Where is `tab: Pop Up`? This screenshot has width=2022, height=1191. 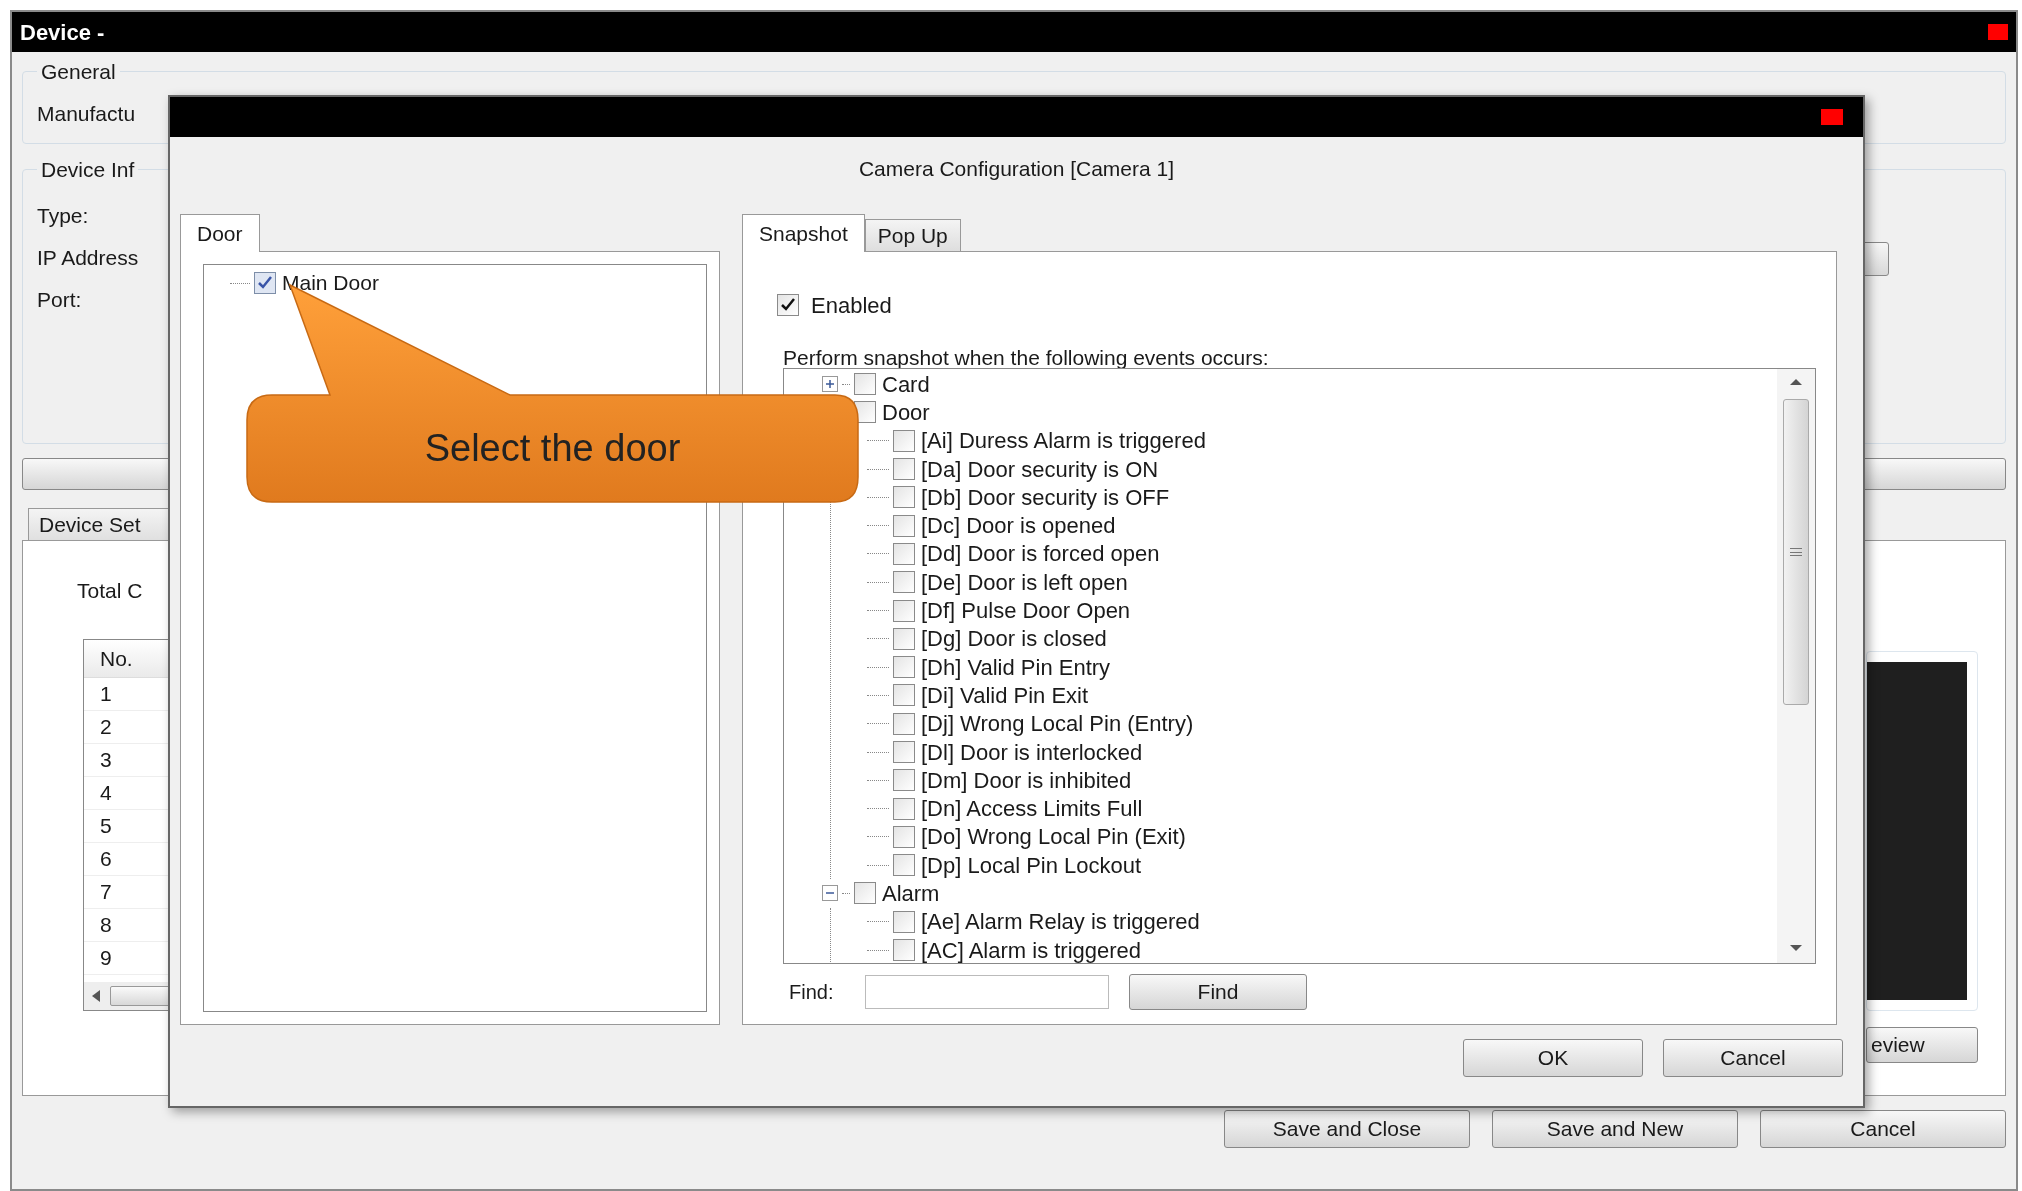
tab: Pop Up is located at coordinates (912, 235).